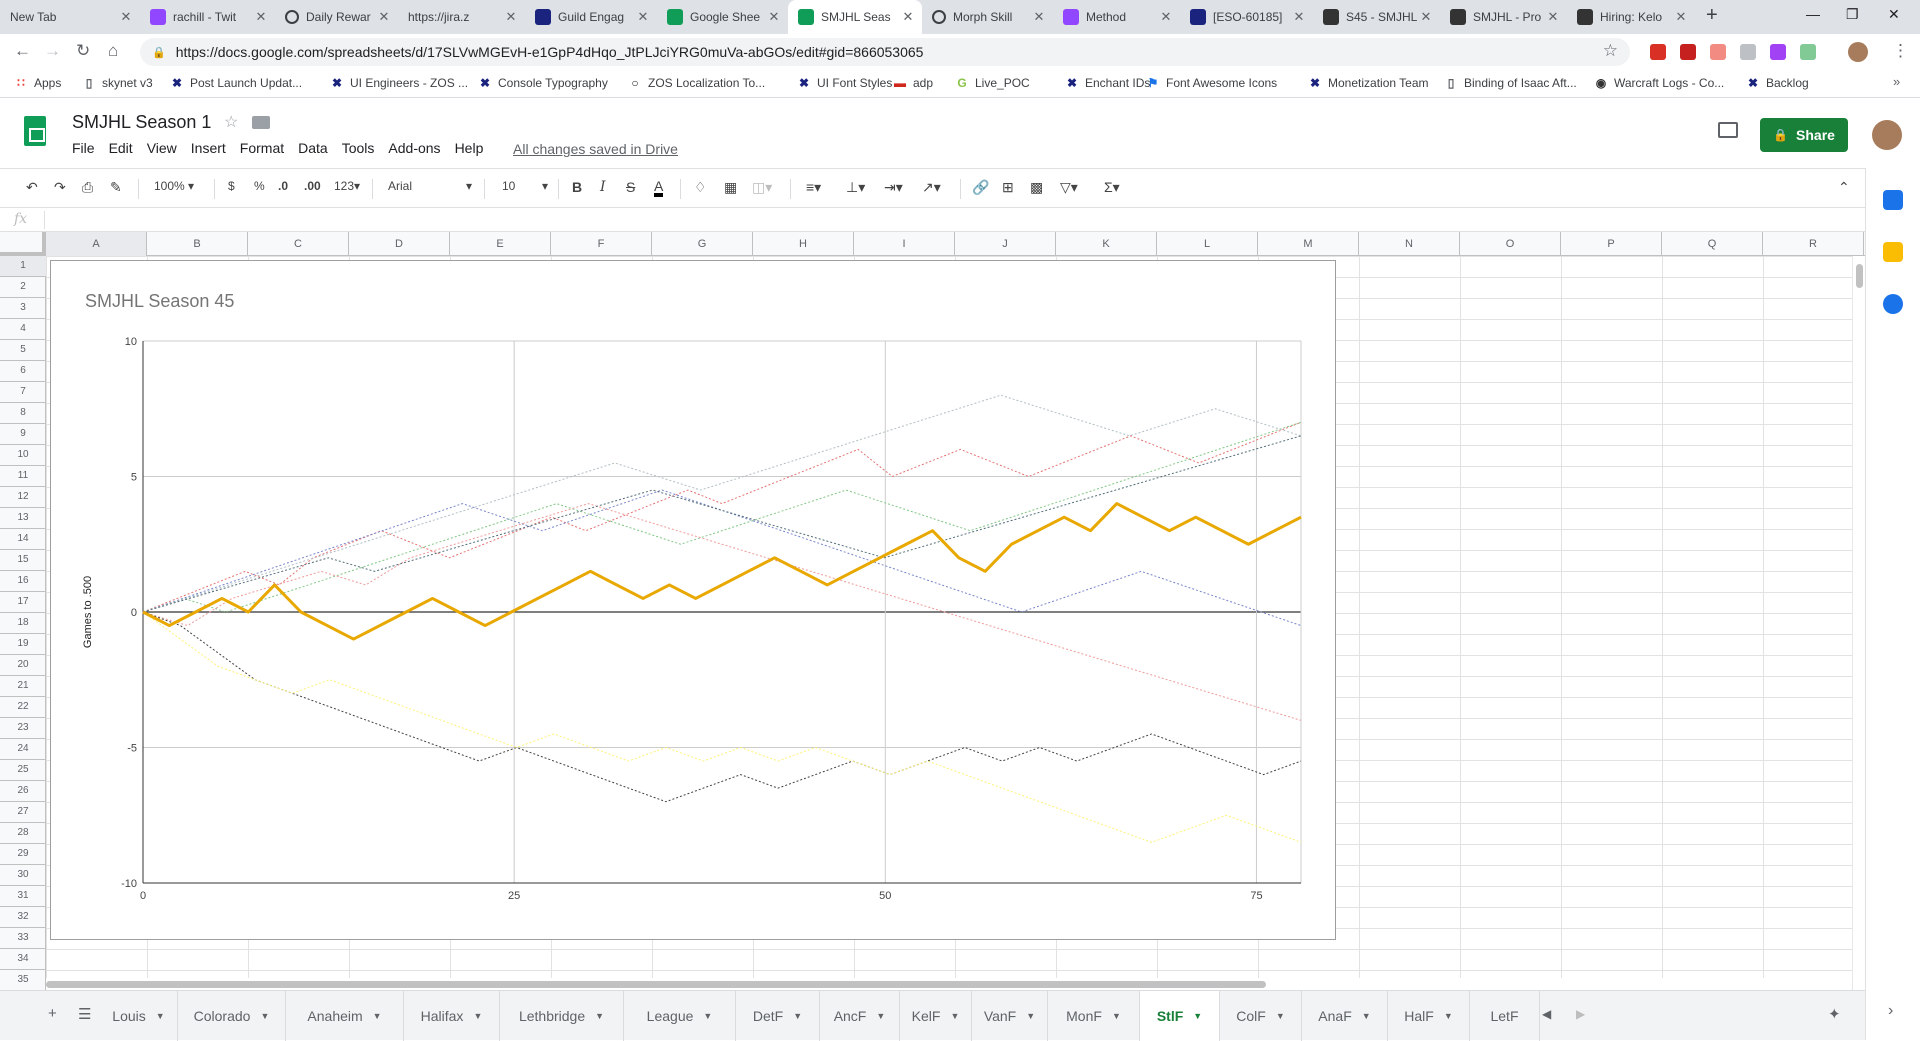  I want to click on column-header: J, so click(1005, 244).